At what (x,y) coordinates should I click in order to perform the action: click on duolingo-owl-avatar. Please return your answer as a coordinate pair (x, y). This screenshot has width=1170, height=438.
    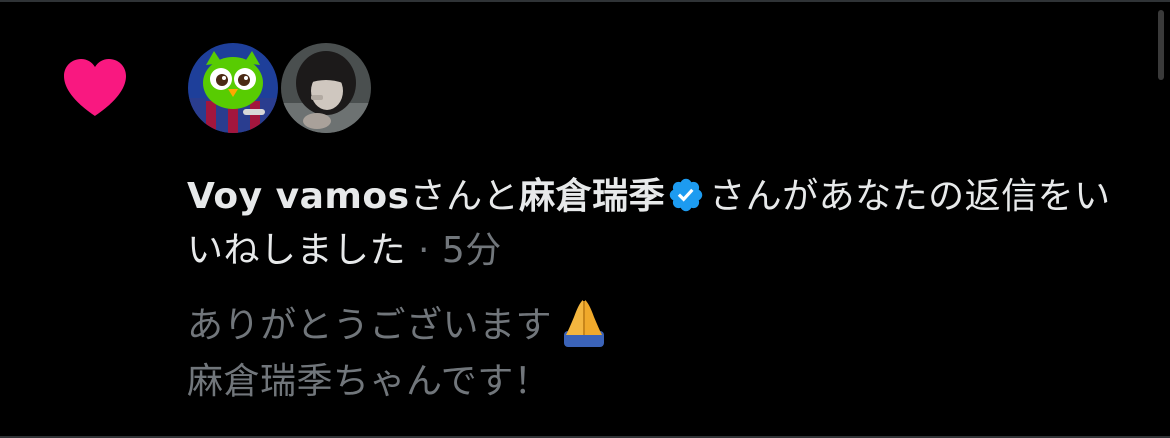
    Looking at the image, I should click on (233, 88).